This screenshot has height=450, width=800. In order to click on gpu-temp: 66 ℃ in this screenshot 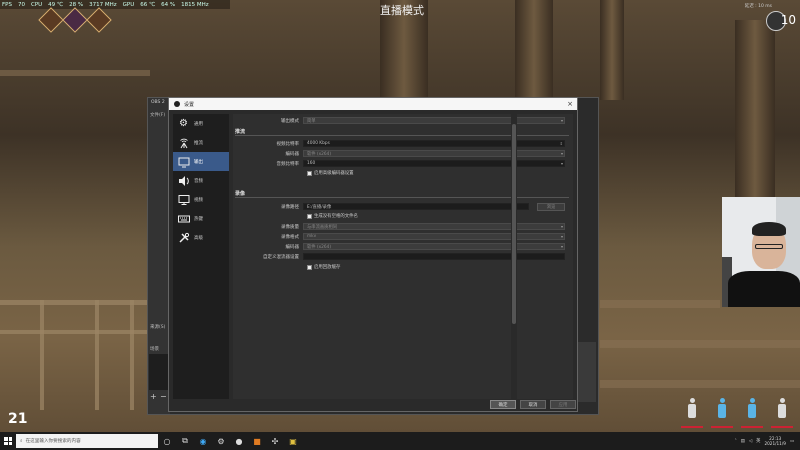, I will do `click(148, 4)`.